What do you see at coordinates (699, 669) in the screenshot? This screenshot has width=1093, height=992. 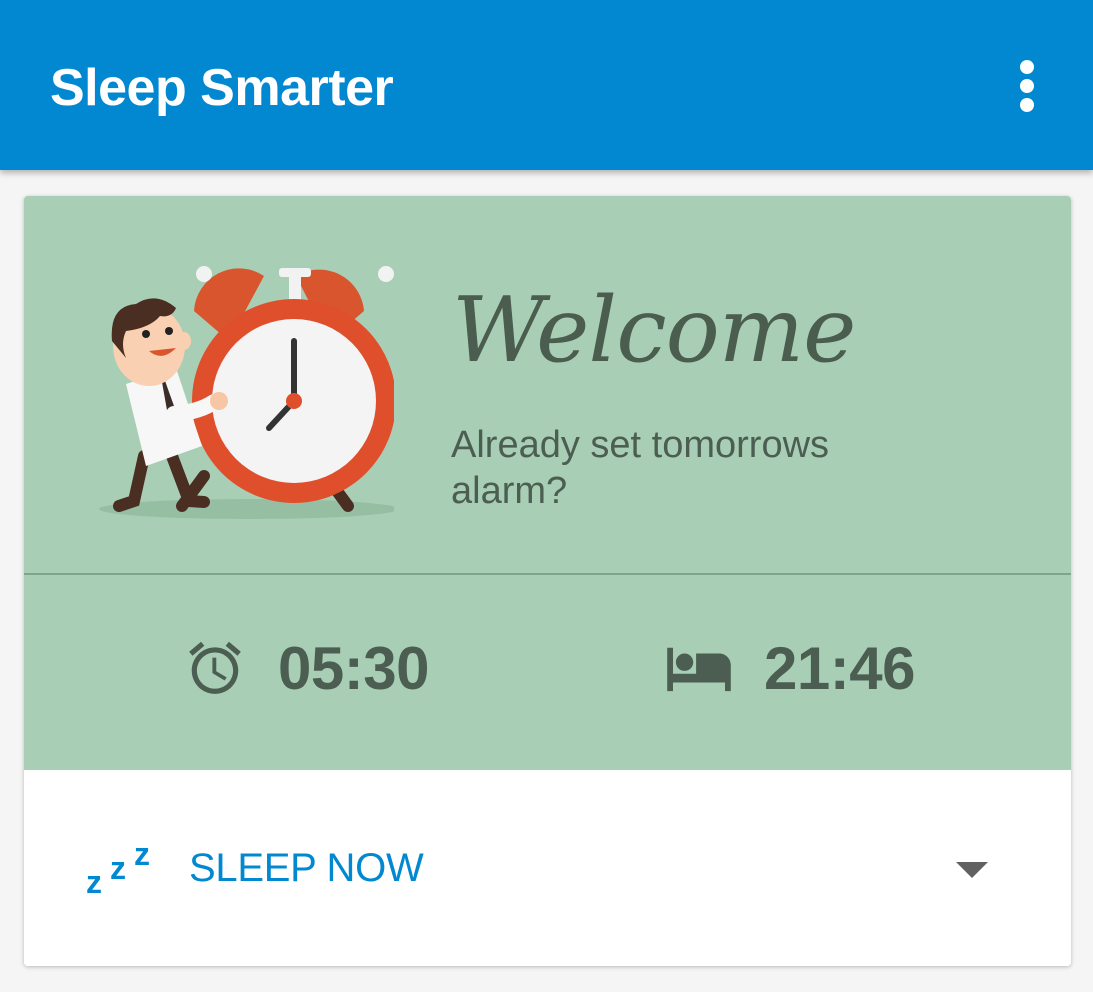 I see `bed-icon` at bounding box center [699, 669].